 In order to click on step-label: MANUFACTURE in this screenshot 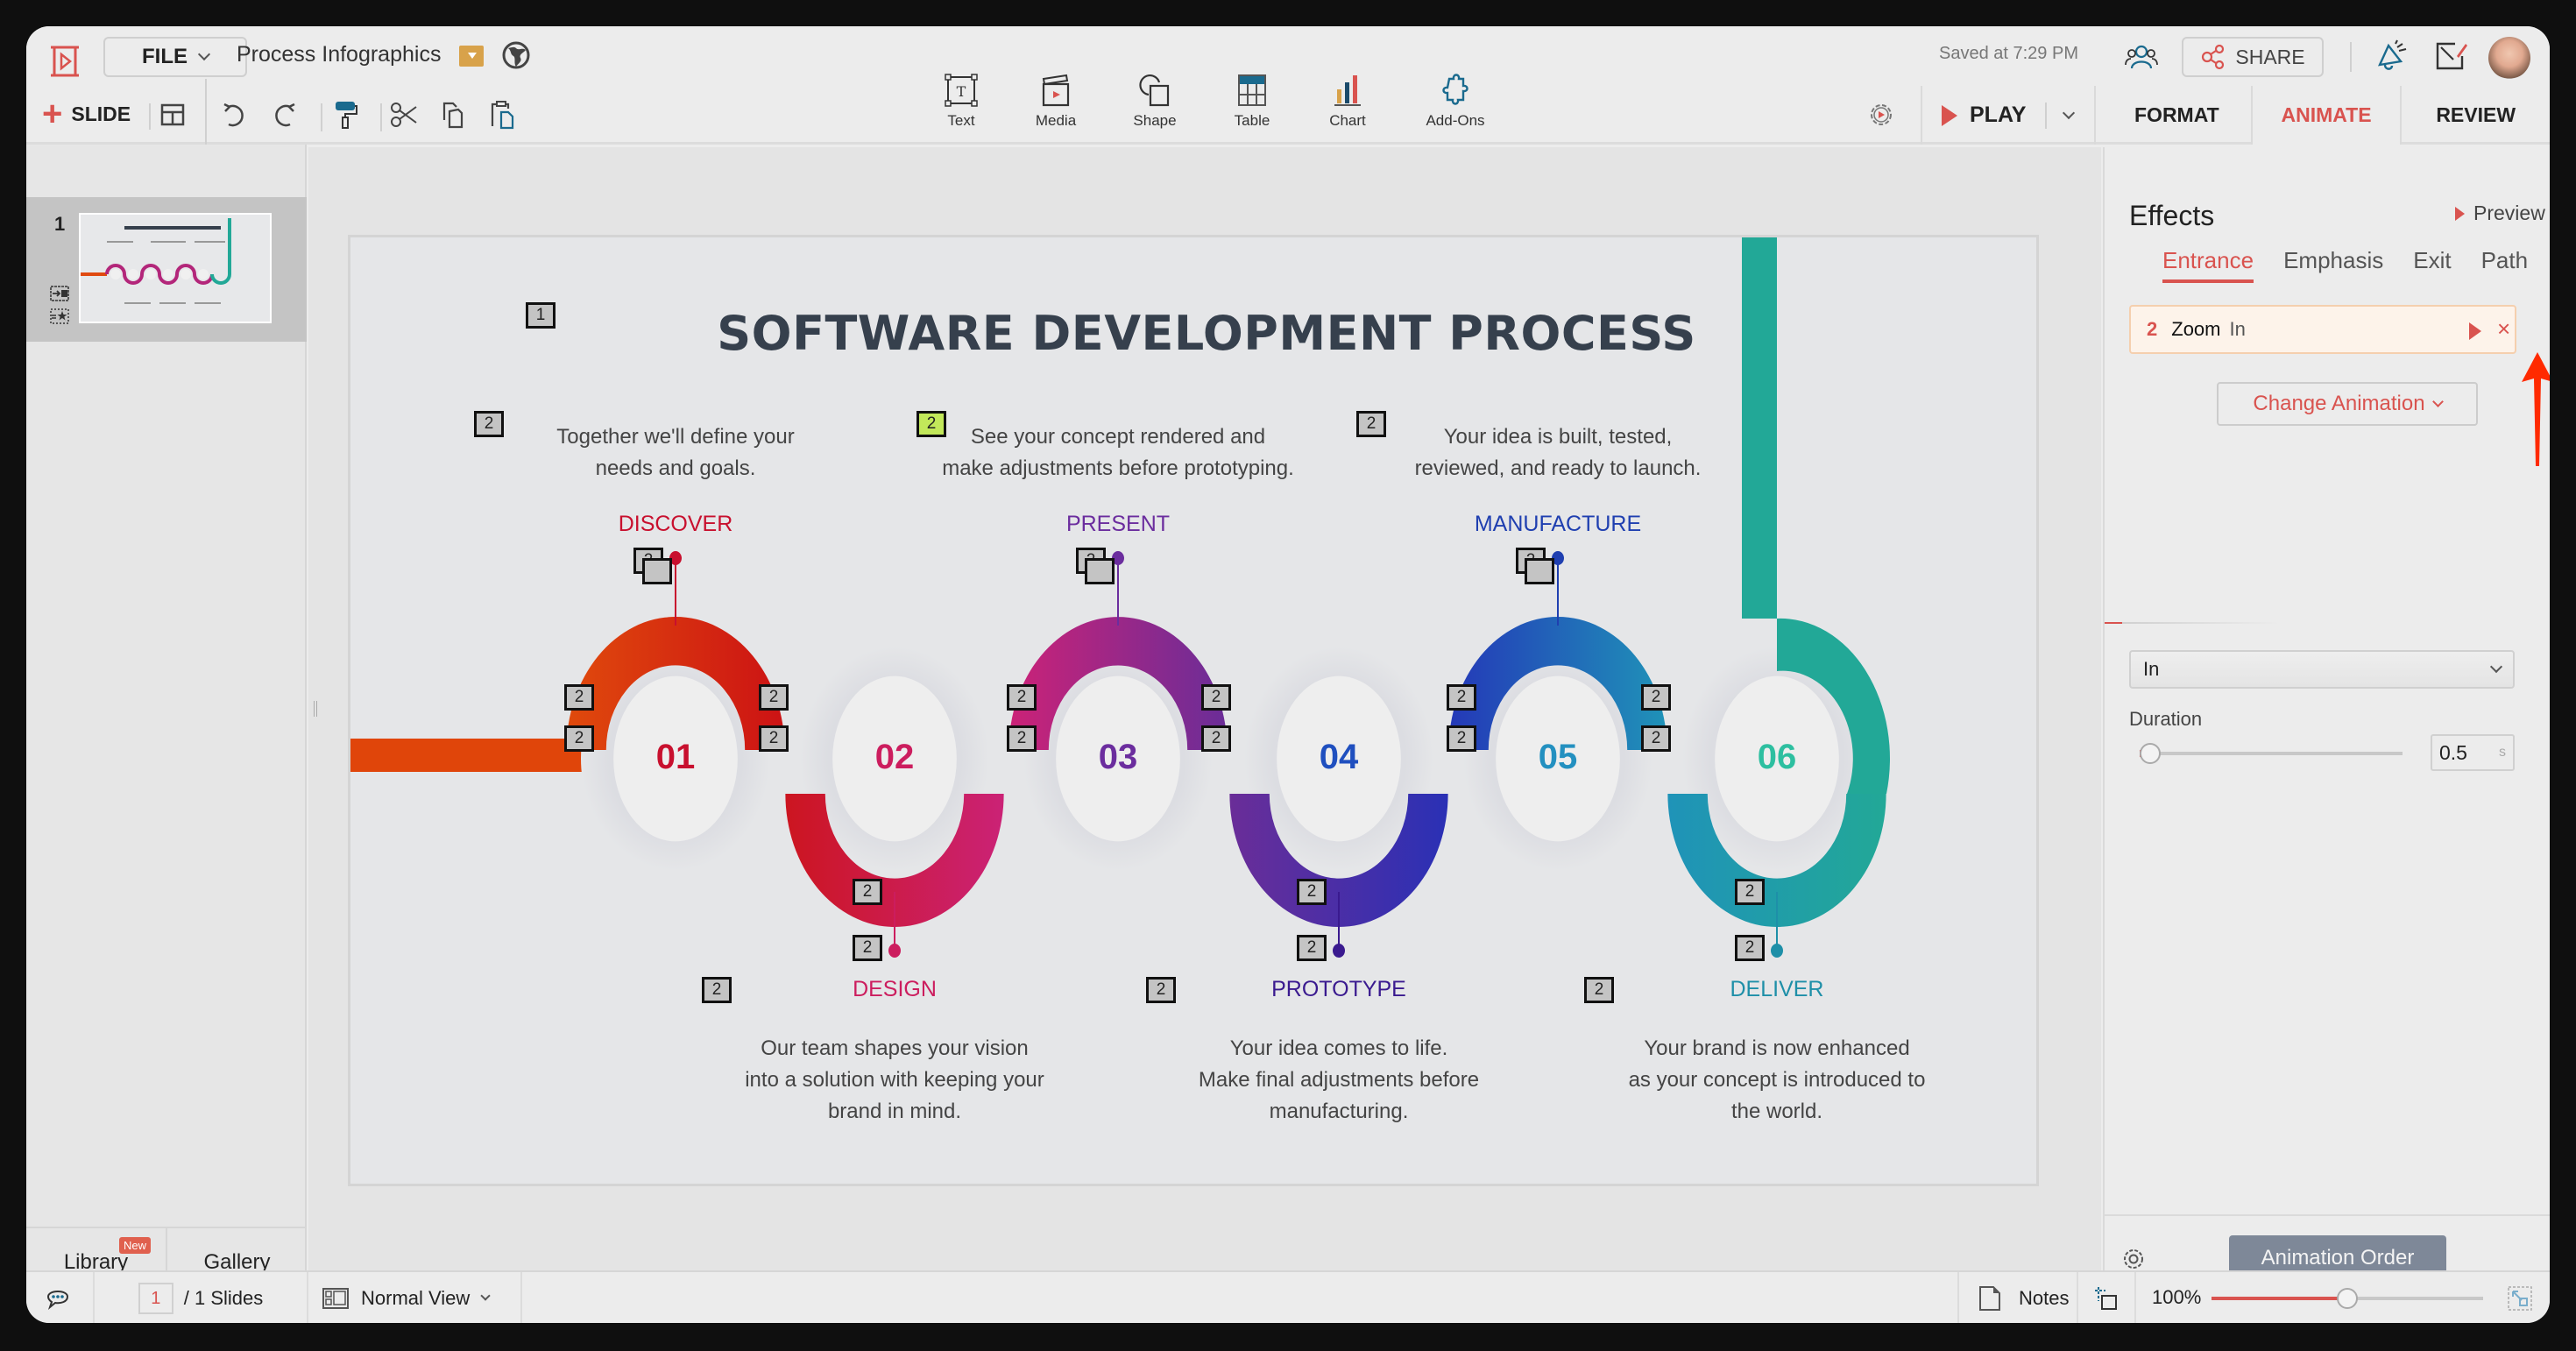, I will do `click(1557, 524)`.